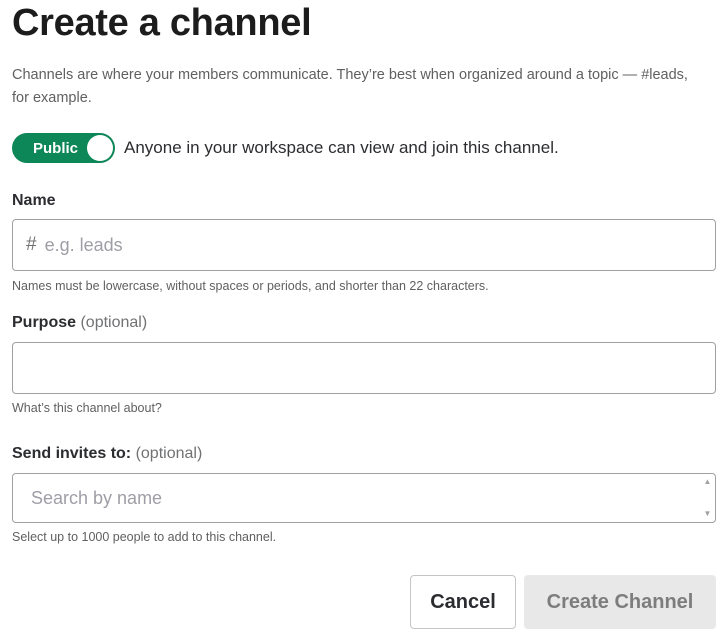 This screenshot has height=633, width=723. Describe the element at coordinates (162, 23) in the screenshot. I see `page-title: Create a channel` at that location.